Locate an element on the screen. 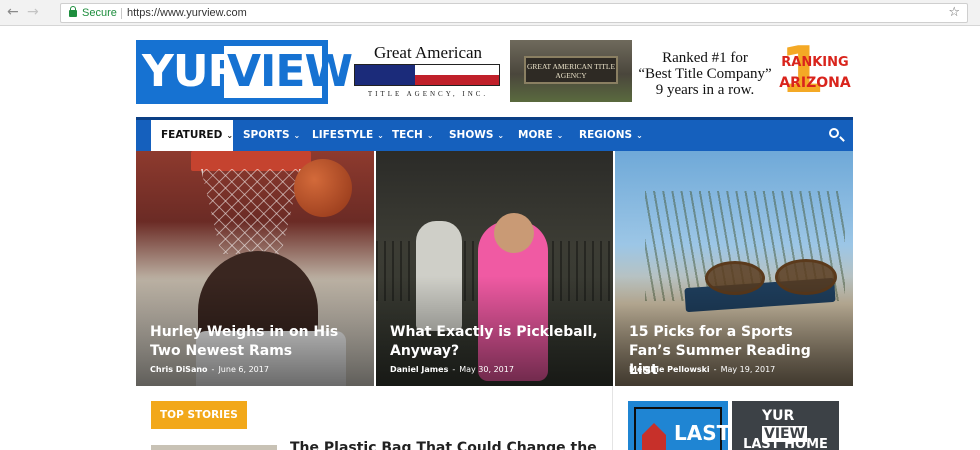 The image size is (980, 450). address-bar: Secure https://www.yurview.com ☆ is located at coordinates (514, 13).